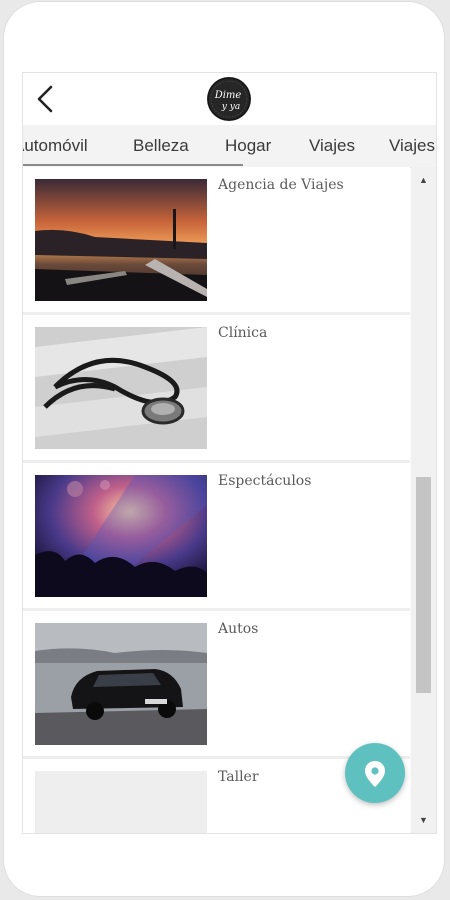 The height and width of the screenshot is (900, 450). I want to click on blank-photo, so click(121, 802).